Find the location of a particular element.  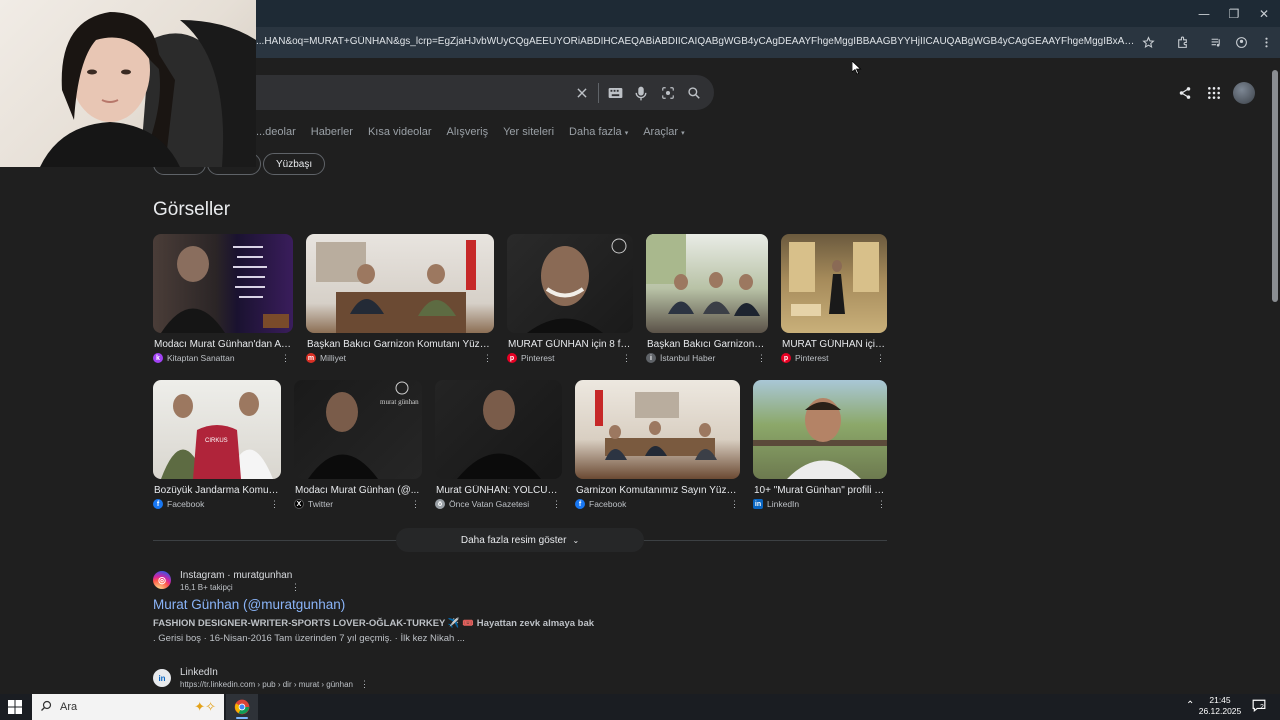

site-favicon-icon: i is located at coordinates (651, 358).